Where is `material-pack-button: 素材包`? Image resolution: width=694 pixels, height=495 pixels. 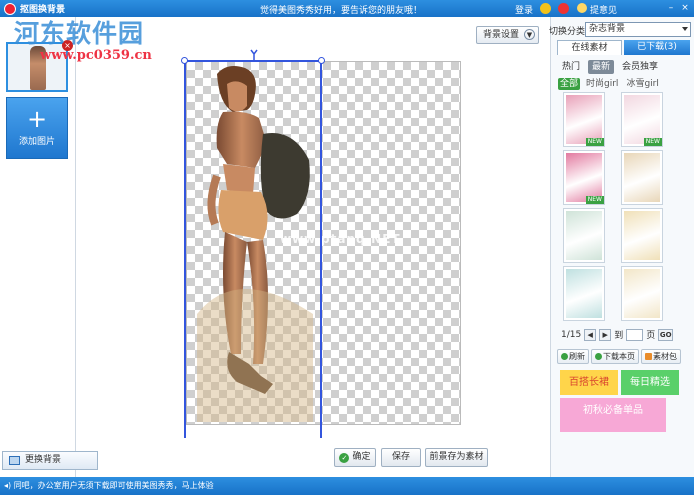 material-pack-button: 素材包 is located at coordinates (661, 356).